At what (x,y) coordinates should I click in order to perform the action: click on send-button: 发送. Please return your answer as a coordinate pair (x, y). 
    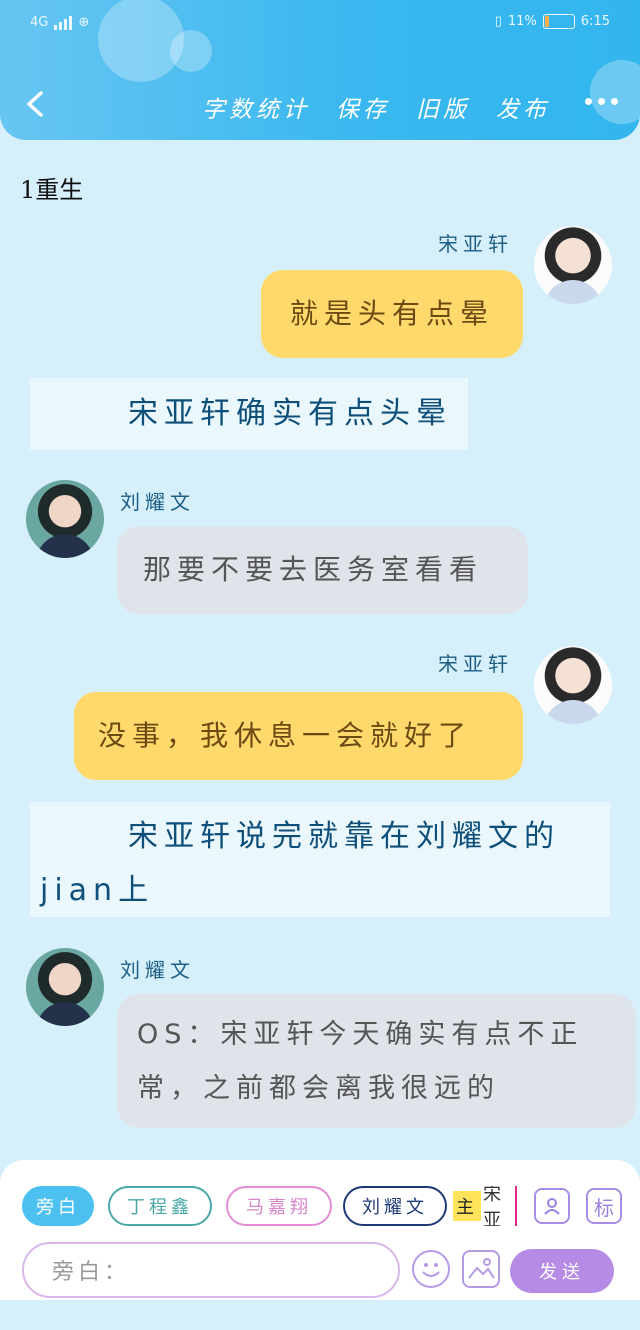
    Looking at the image, I should click on (562, 1271).